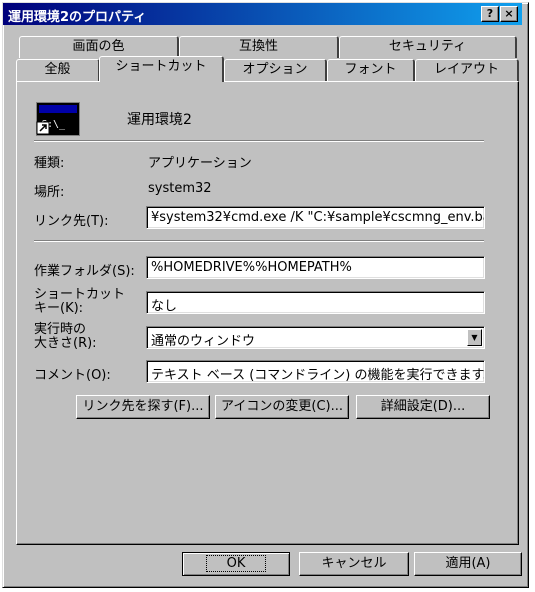  I want to click on workdir-field: %HOMEDRIVE%%HOMEPATH%, so click(315, 267).